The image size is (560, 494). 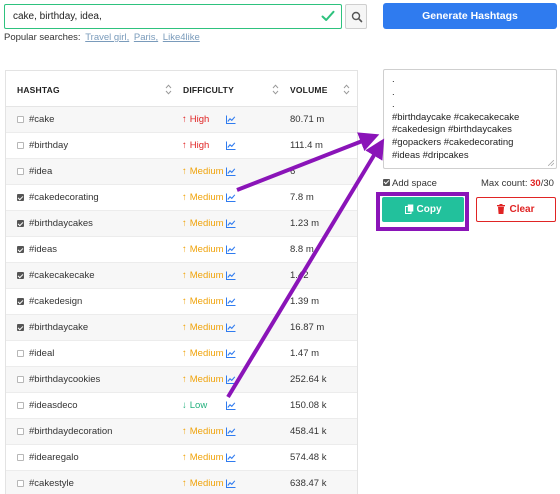 I want to click on table-row: #birthdaycakes ↑ Medium 1.23 m, so click(x=181, y=224).